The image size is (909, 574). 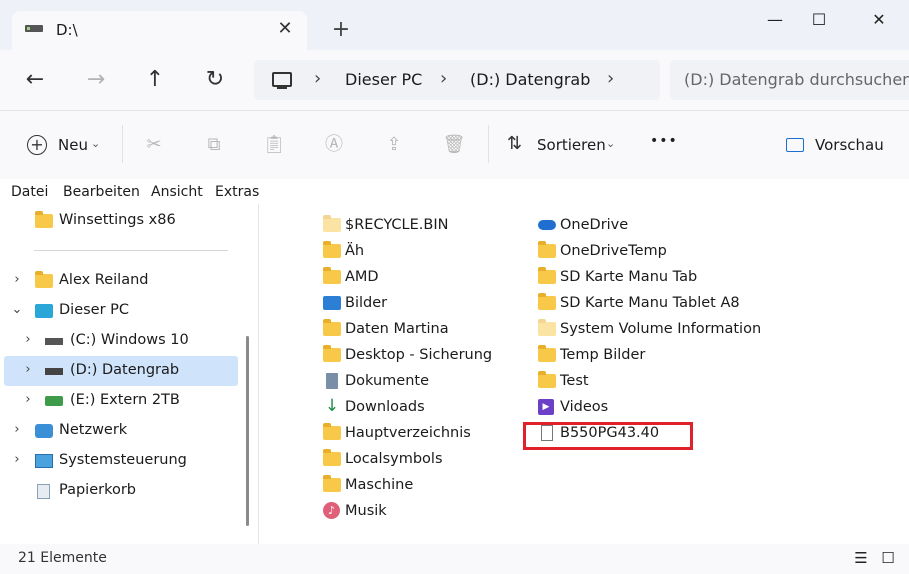 I want to click on delete-icon: 🗑︎, so click(x=454, y=145).